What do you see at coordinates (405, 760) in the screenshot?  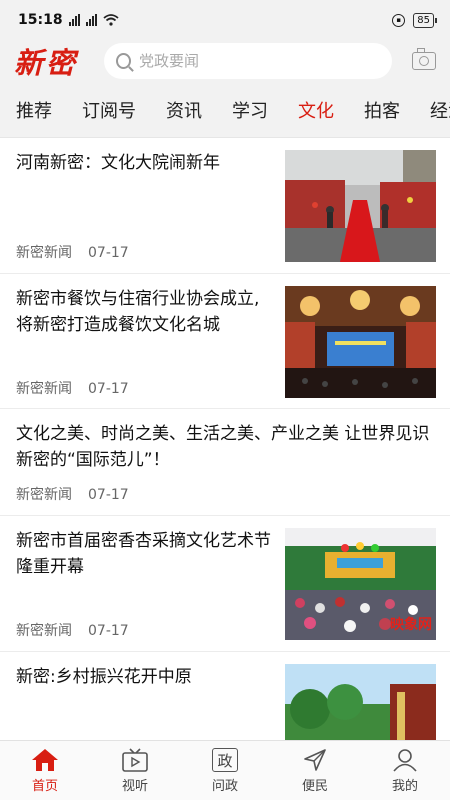 I see `profile-icon` at bounding box center [405, 760].